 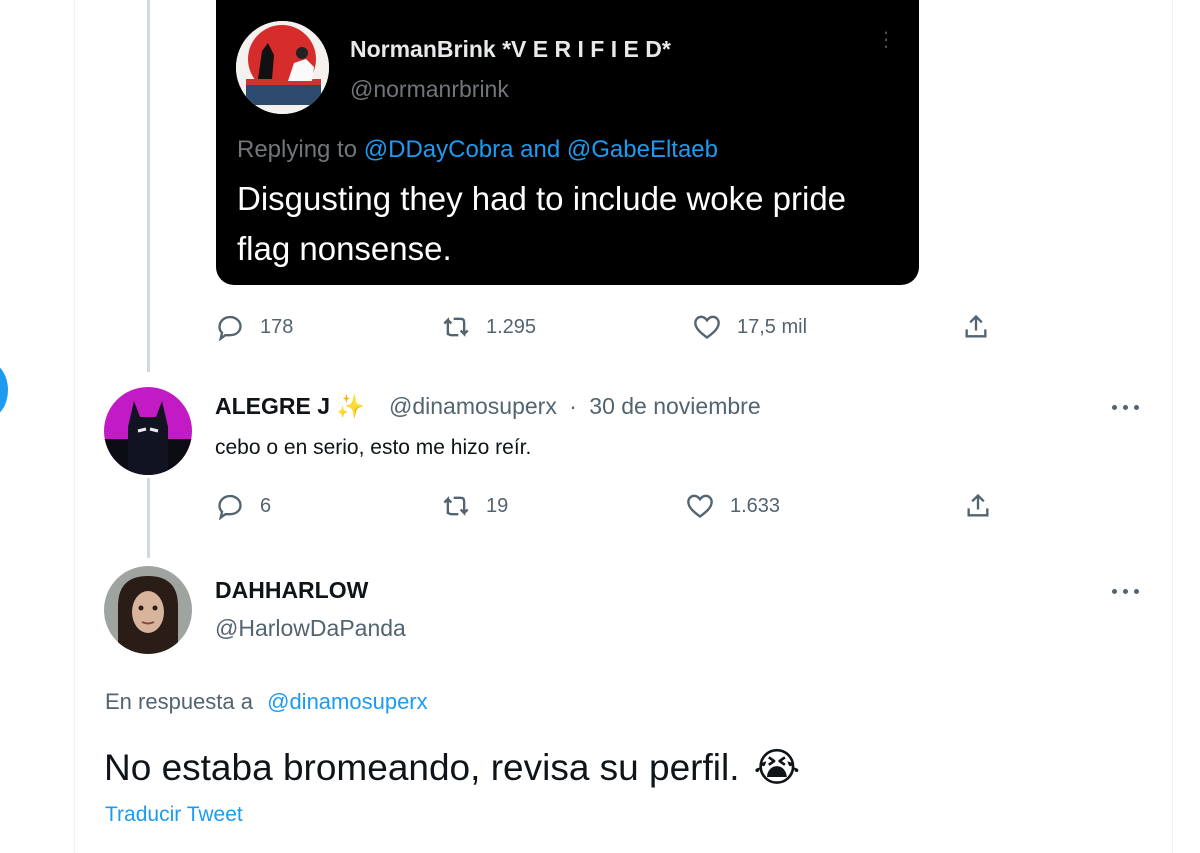 What do you see at coordinates (475, 506) in the screenshot?
I see `retweet-button: 19` at bounding box center [475, 506].